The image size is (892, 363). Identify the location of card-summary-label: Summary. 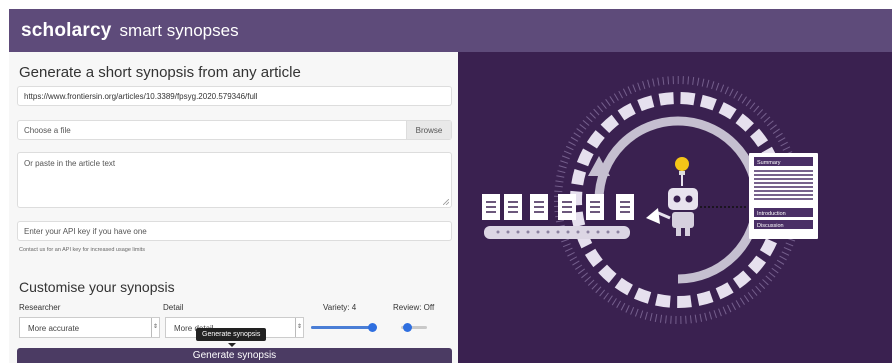
(769, 163).